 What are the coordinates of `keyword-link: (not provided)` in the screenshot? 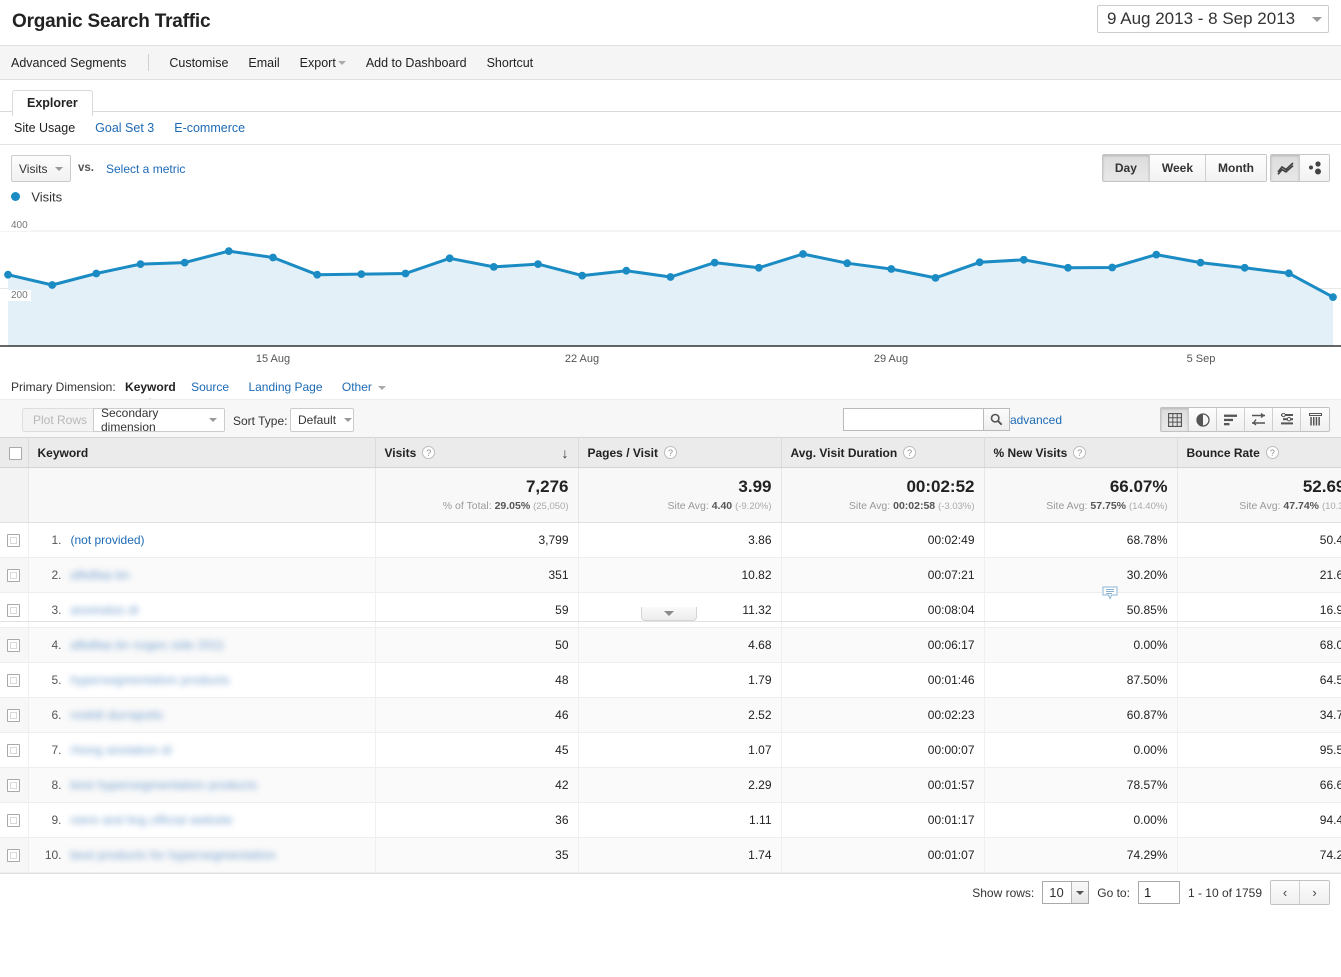 It's located at (108, 540).